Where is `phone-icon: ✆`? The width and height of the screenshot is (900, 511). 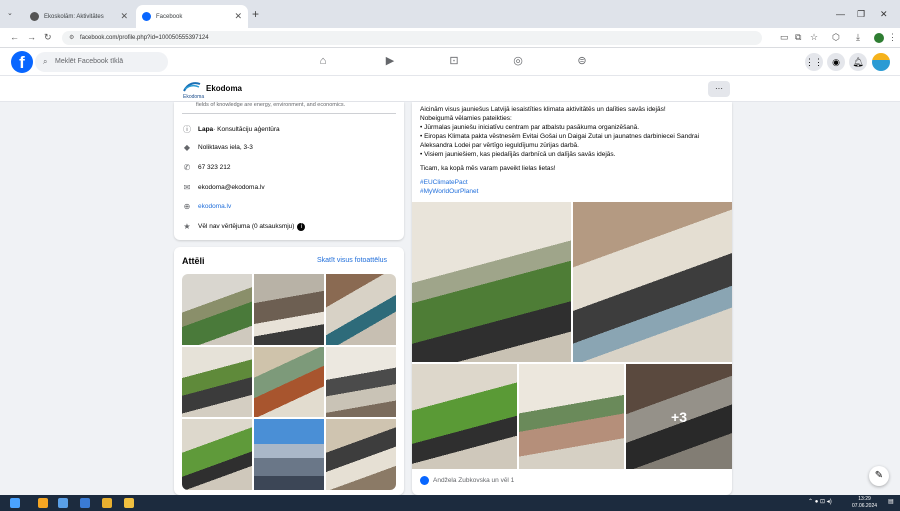 phone-icon: ✆ is located at coordinates (187, 167).